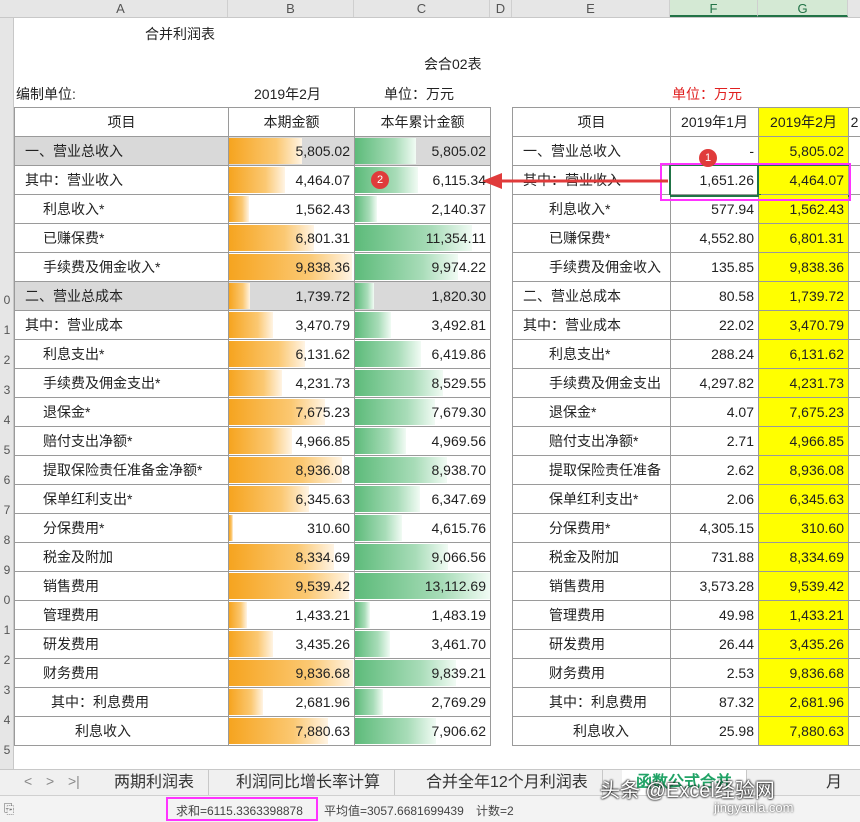 This screenshot has width=860, height=822. What do you see at coordinates (7, 452) in the screenshot?
I see `row-number: 5` at bounding box center [7, 452].